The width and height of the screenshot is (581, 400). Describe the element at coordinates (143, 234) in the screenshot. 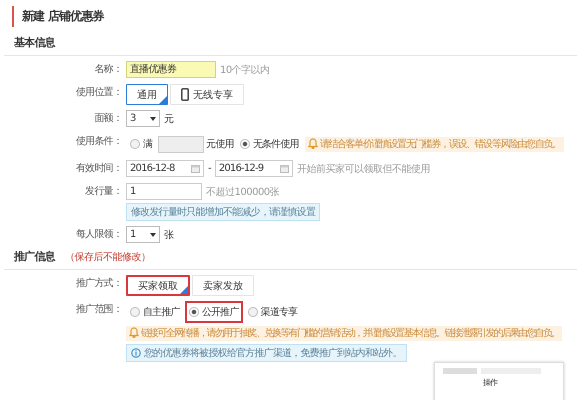

I see `number-select: 1` at that location.